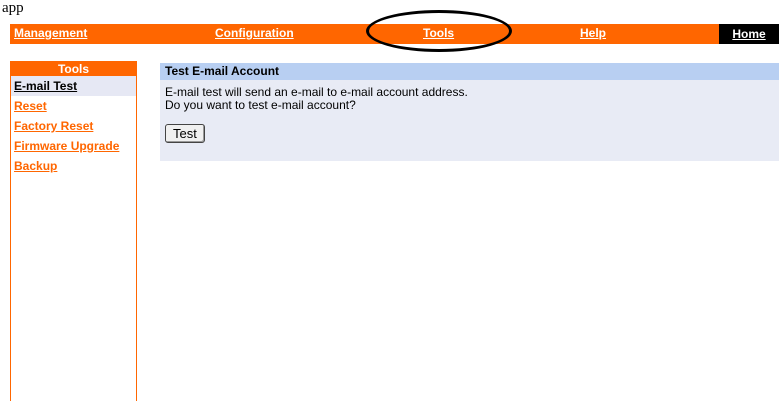 Image resolution: width=779 pixels, height=401 pixels. What do you see at coordinates (13, 8) in the screenshot?
I see `page-caption: app` at bounding box center [13, 8].